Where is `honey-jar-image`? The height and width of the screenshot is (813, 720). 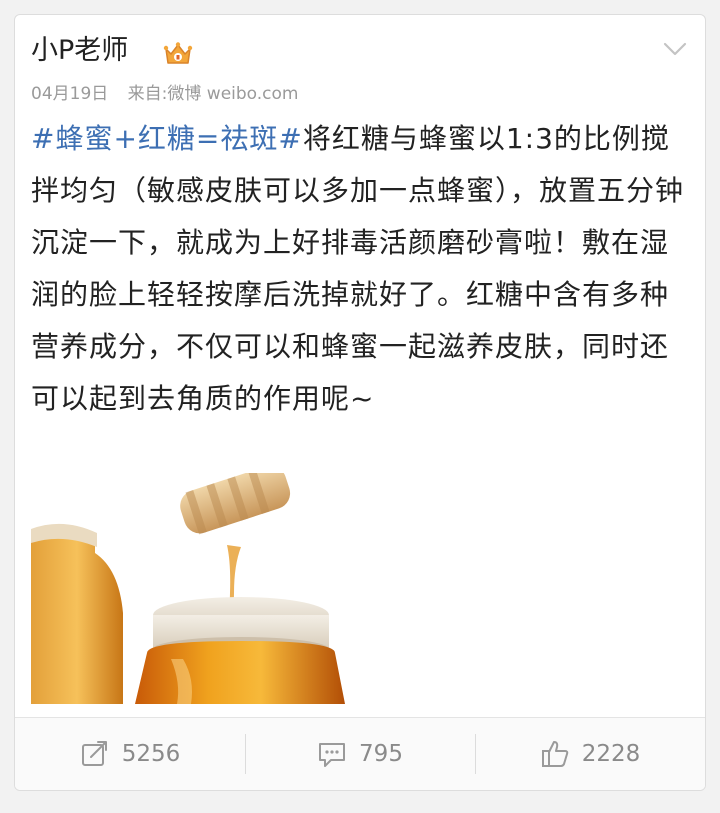
honey-jar-image is located at coordinates (188, 588).